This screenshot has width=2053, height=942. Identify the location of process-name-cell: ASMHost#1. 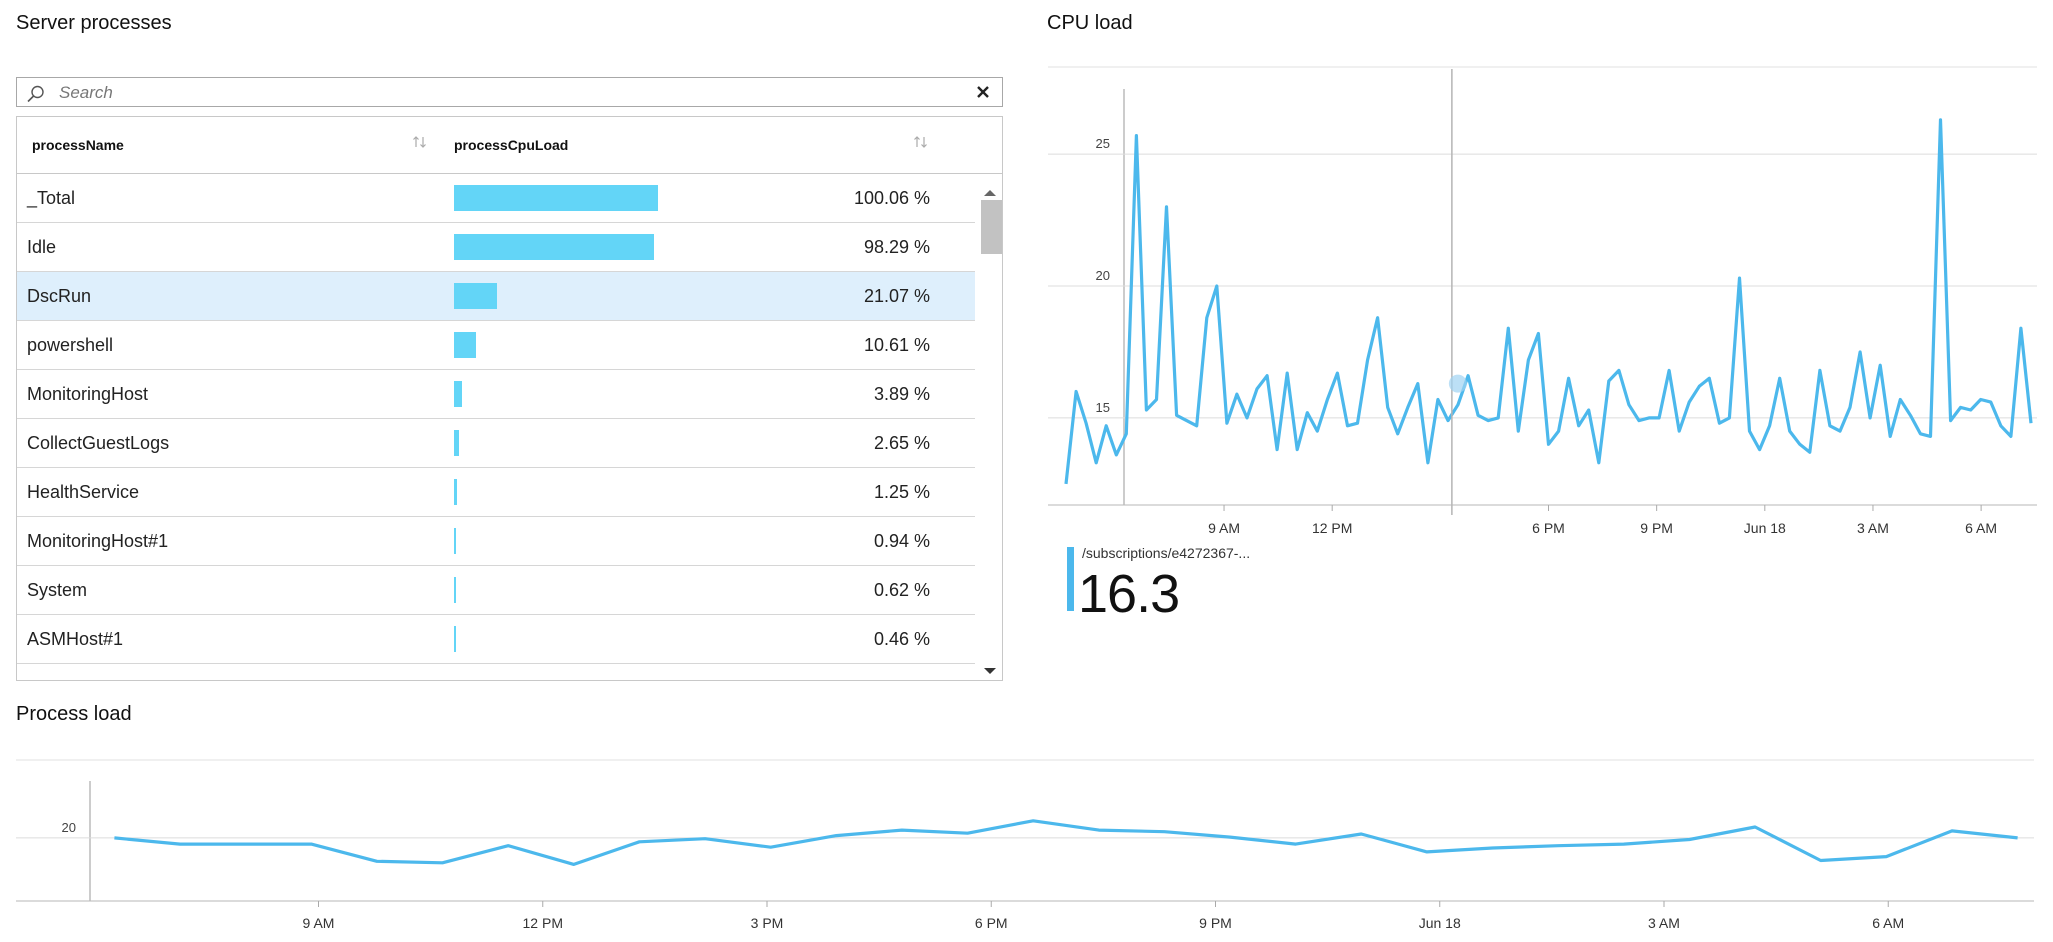
(75, 639).